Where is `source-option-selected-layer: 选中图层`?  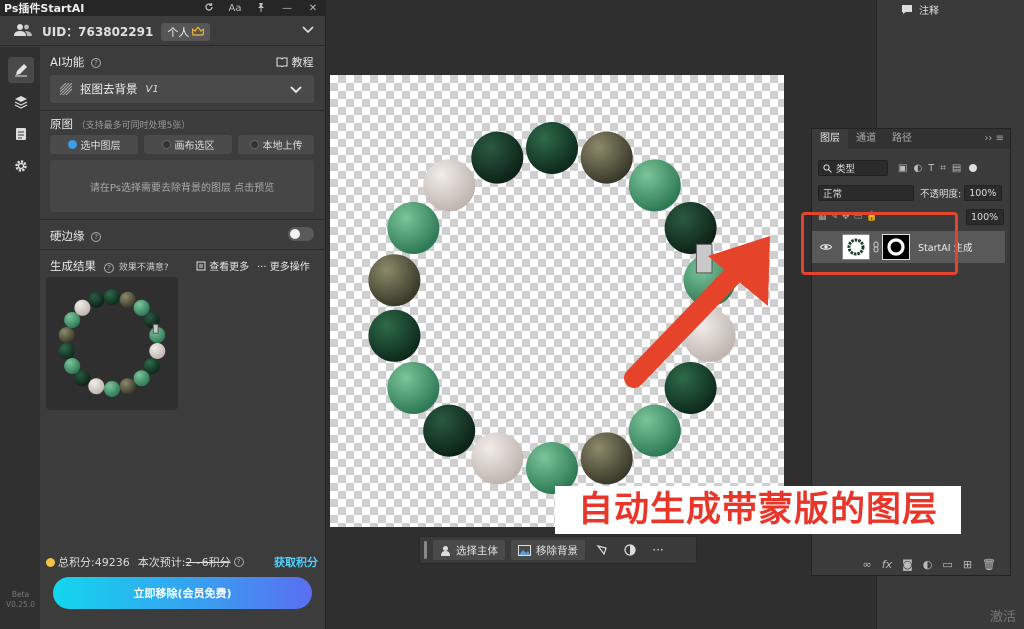
source-option-selected-layer: 选中图层 is located at coordinates (94, 144).